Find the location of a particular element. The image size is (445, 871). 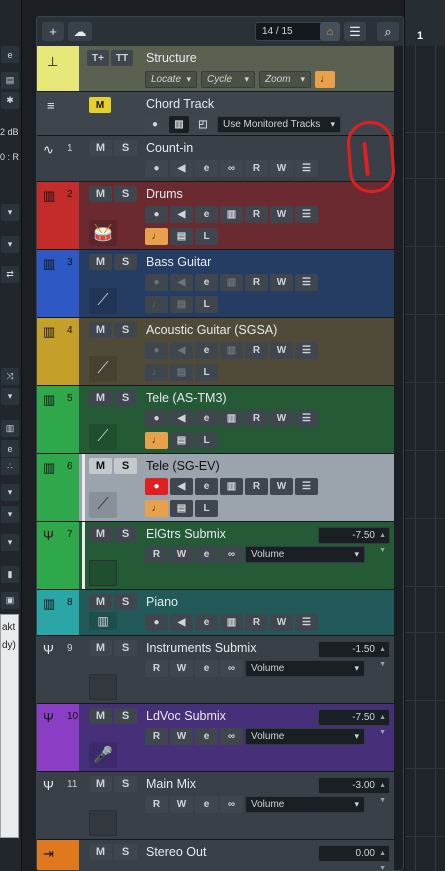

routing-icon: ⇄ is located at coordinates (10, 274).